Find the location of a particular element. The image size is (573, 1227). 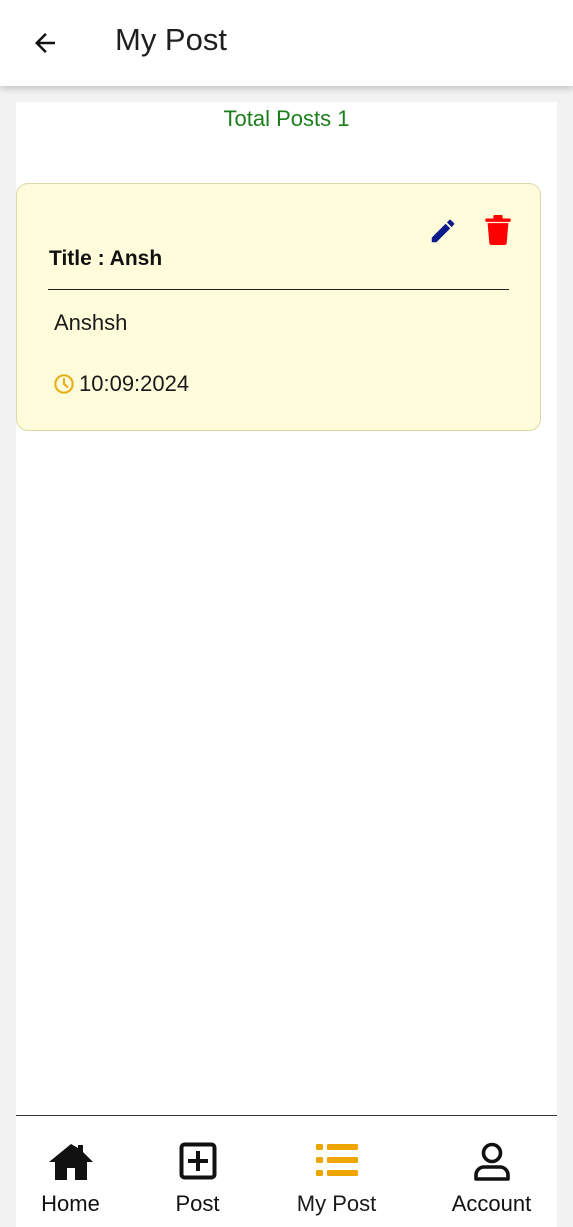

user-icon is located at coordinates (491, 1161).